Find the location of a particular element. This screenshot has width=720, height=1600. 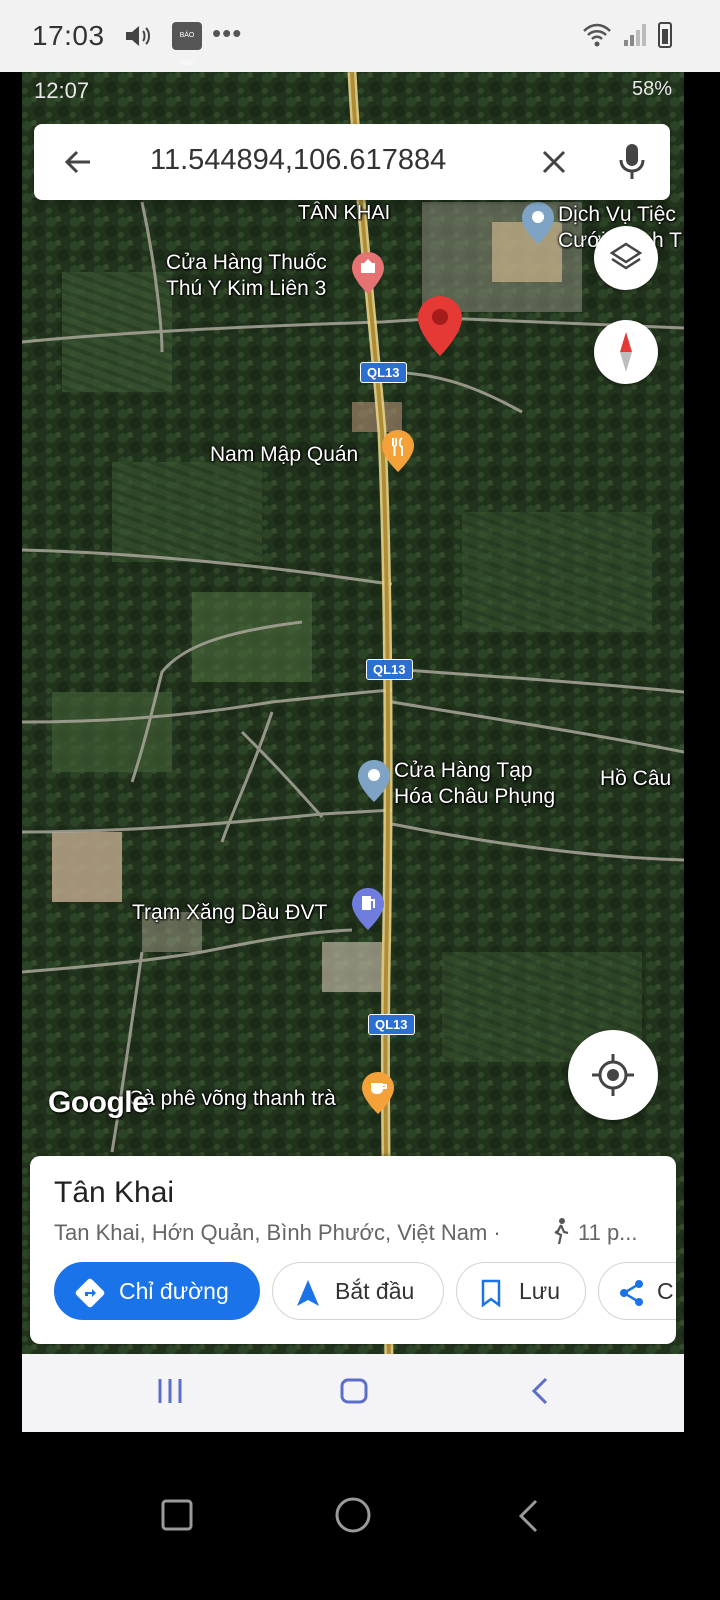

area-label: TÂN KHAI is located at coordinates (344, 213).